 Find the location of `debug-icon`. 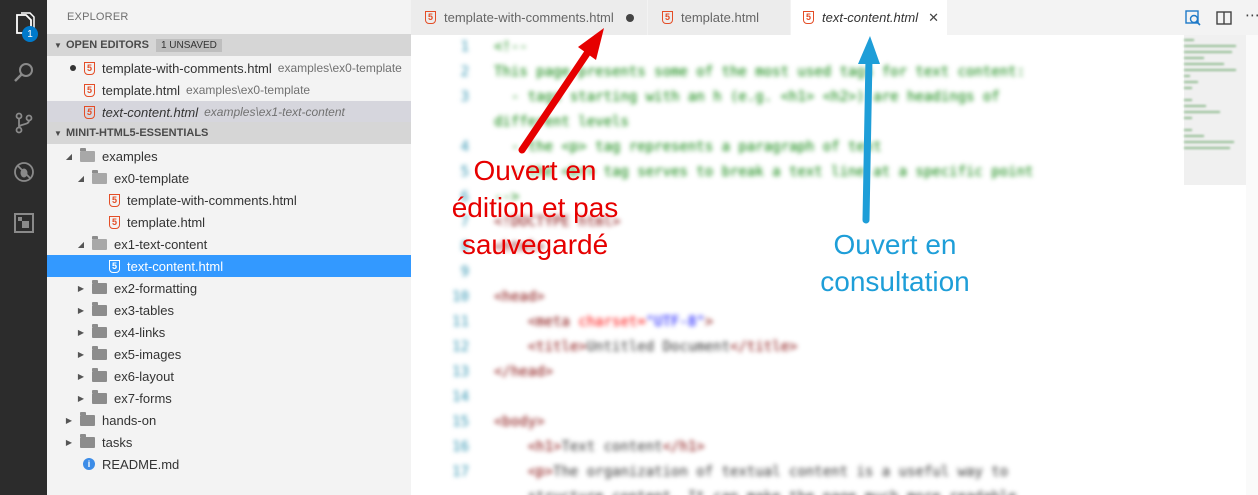

debug-icon is located at coordinates (23, 172).